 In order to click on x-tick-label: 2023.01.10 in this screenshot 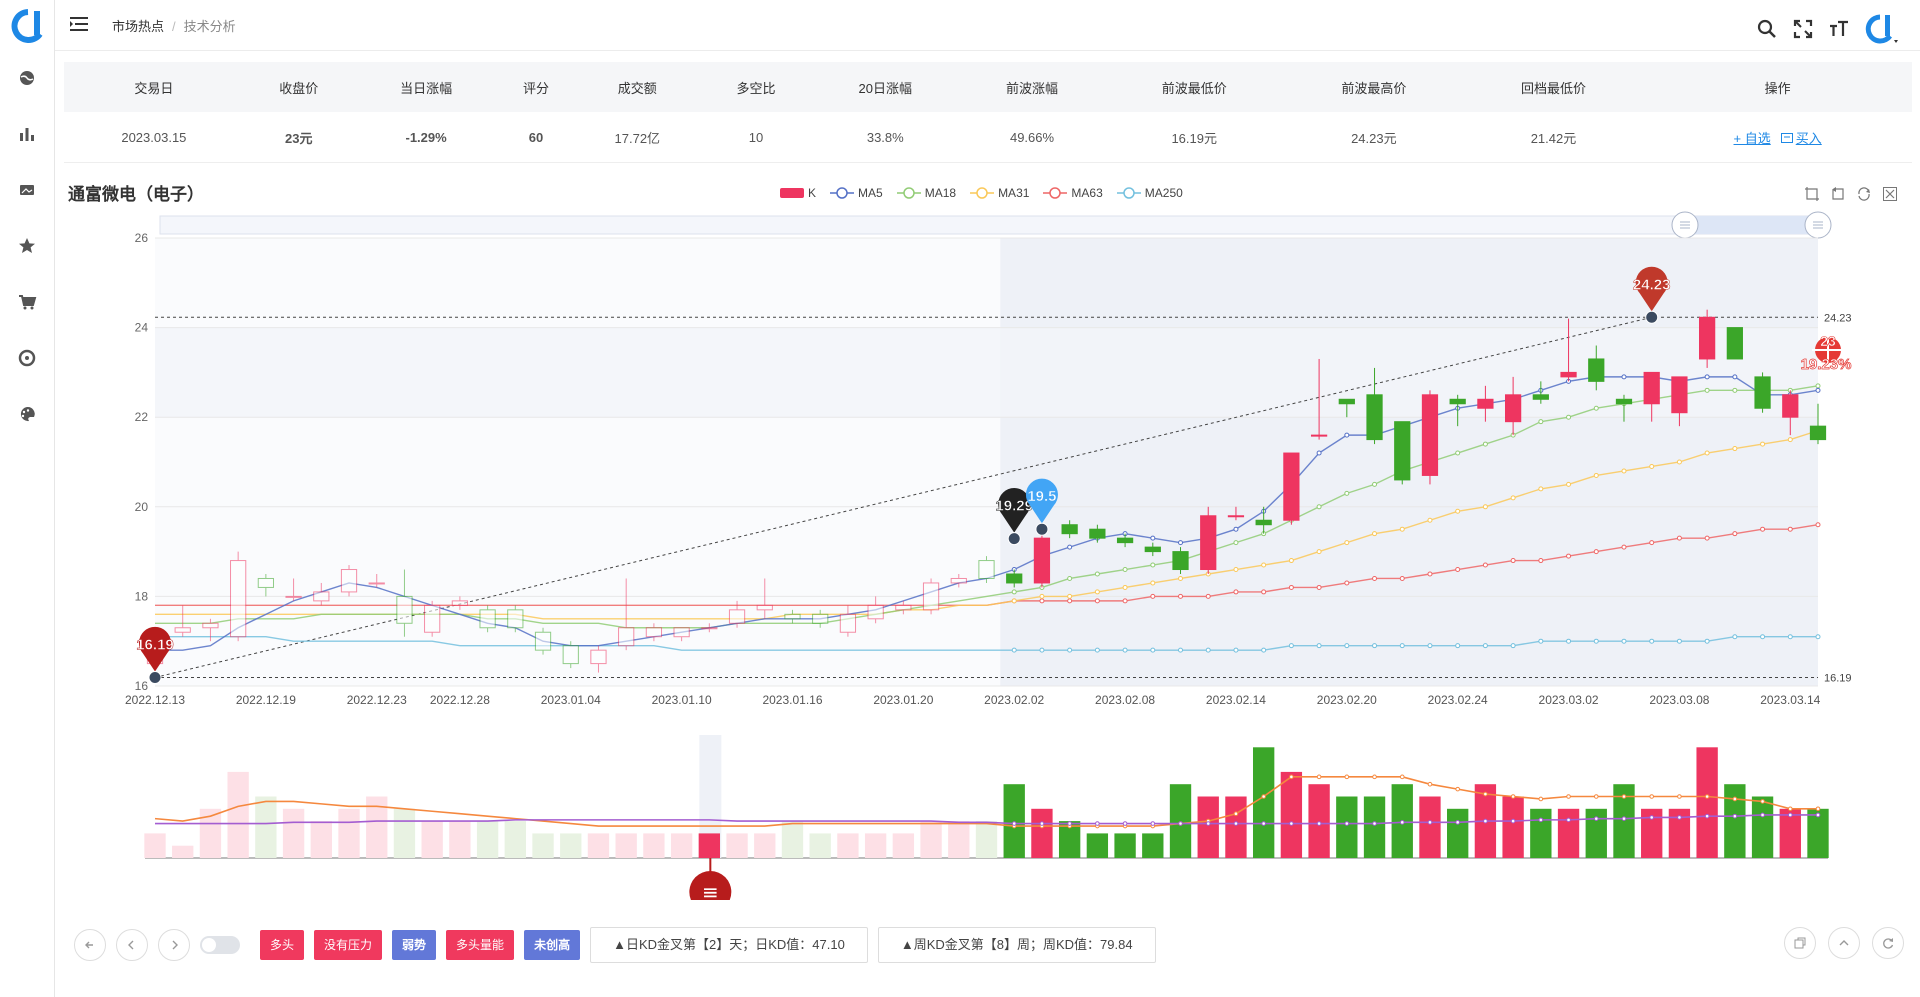, I will do `click(682, 700)`.